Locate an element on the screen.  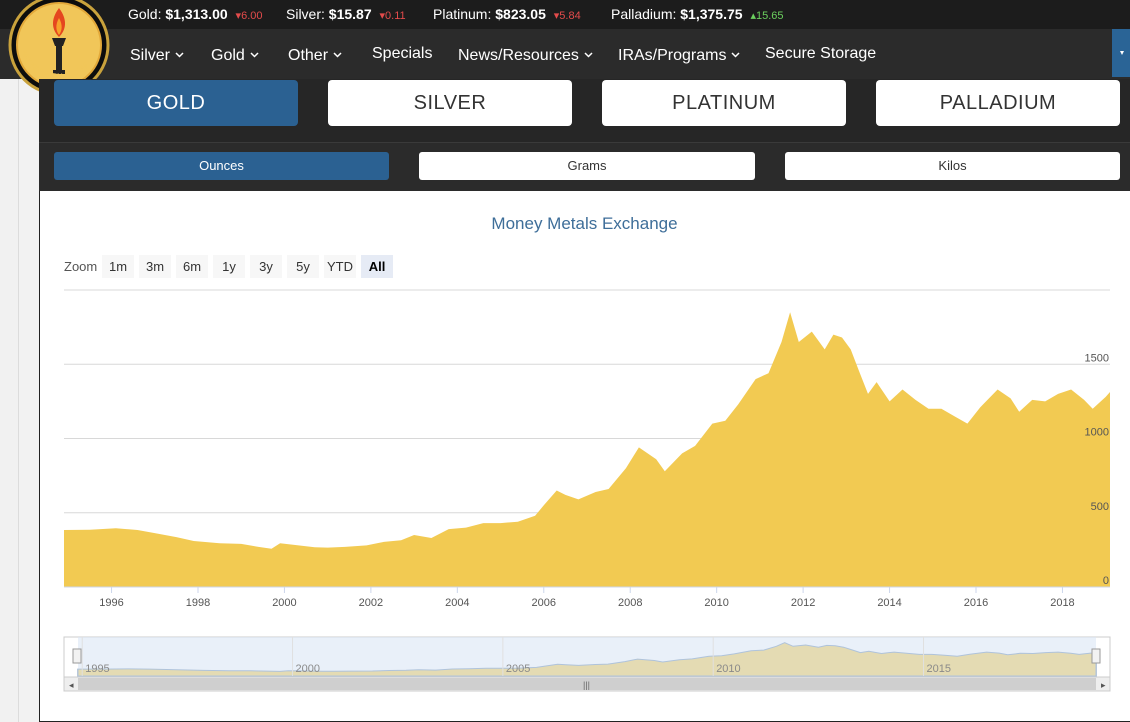
ticker-silver: Silver: $15.87 ▾0.11 is located at coordinates (346, 14).